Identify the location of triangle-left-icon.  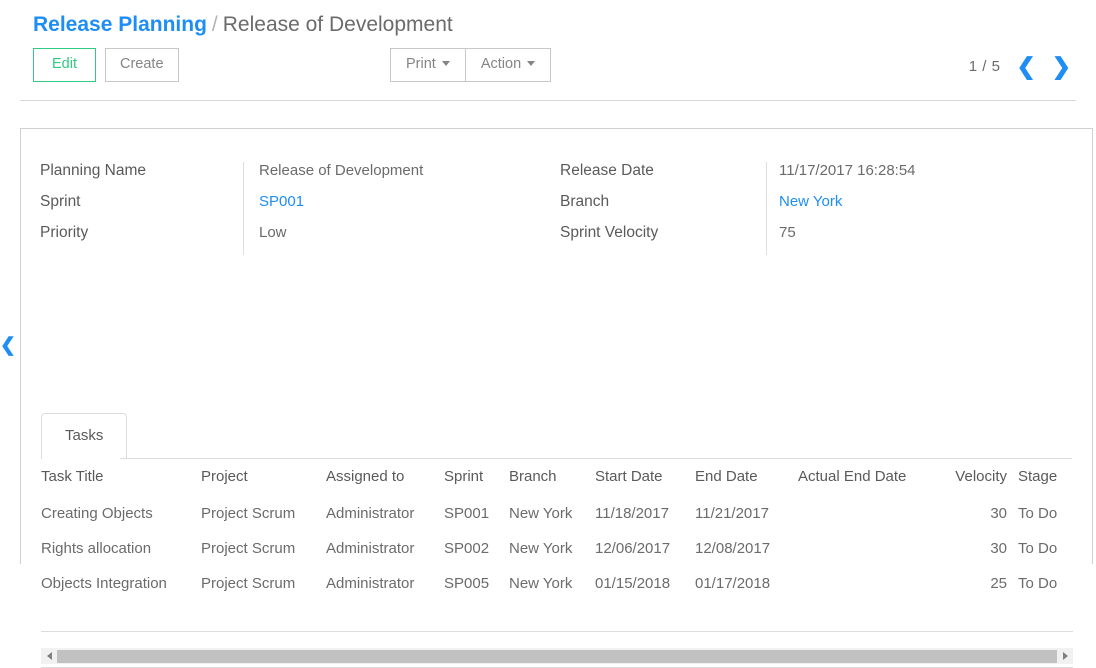
(49, 656).